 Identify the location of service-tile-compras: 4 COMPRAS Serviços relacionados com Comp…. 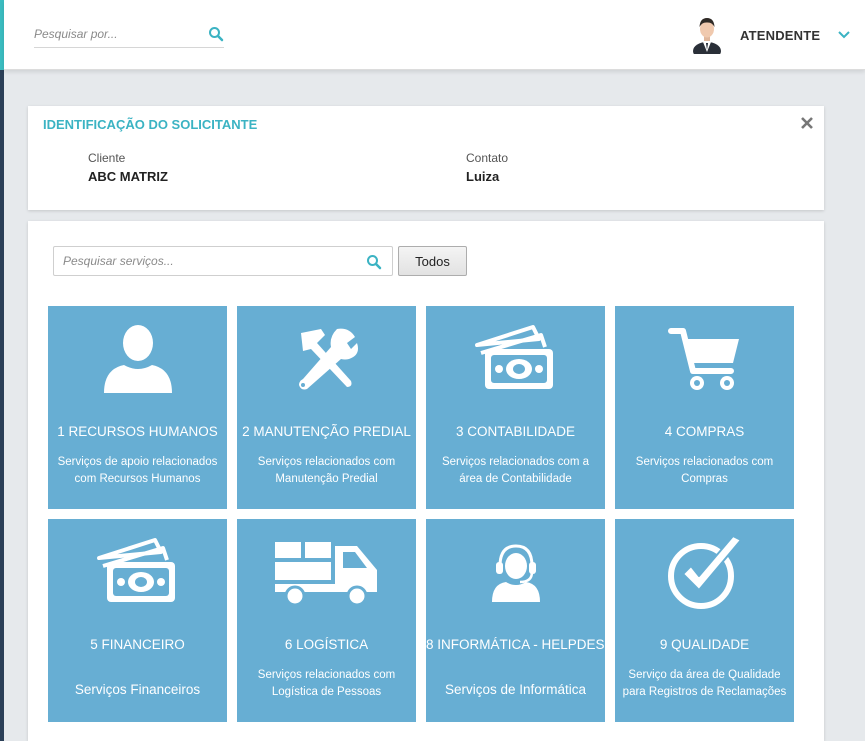
(704, 407).